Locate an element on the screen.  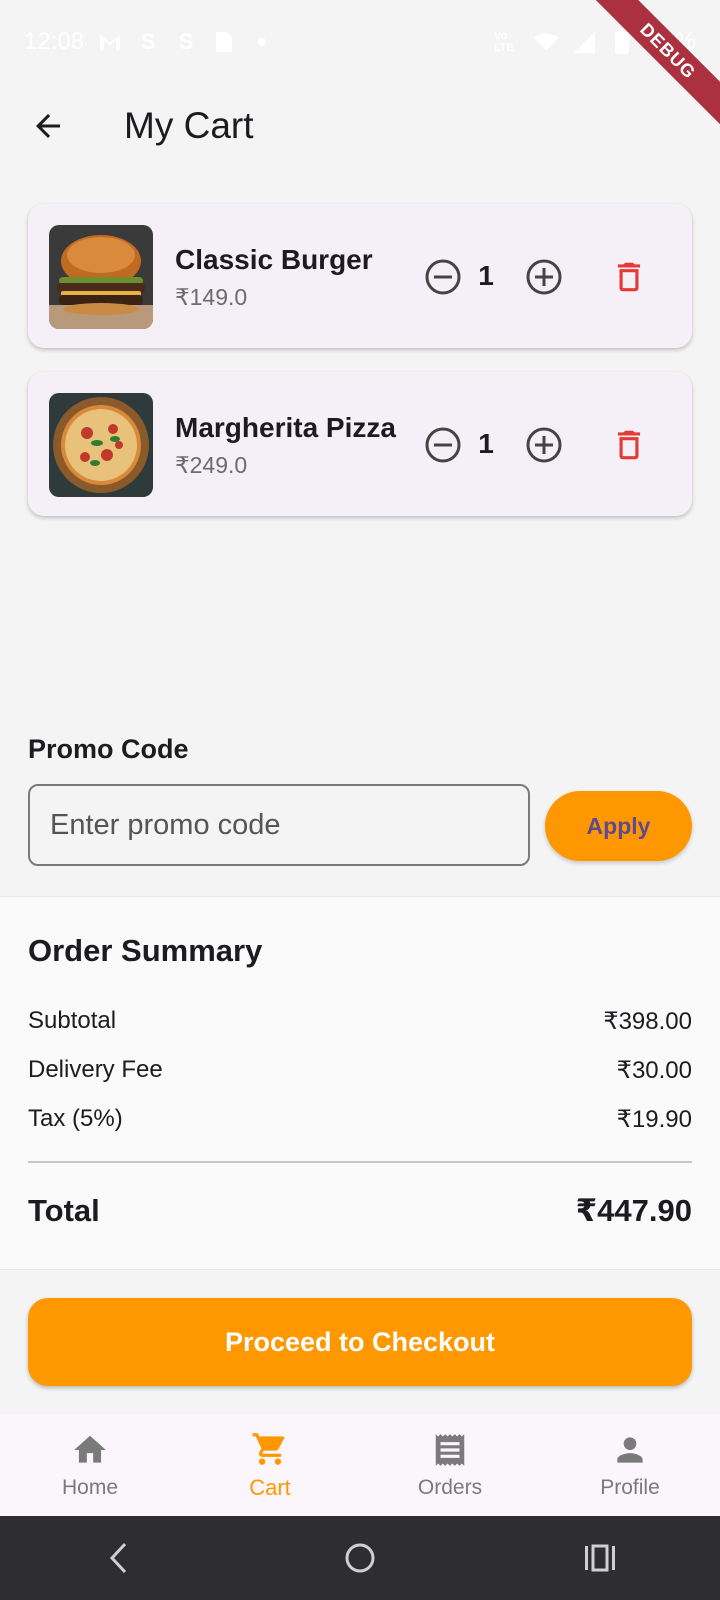
summary-divider is located at coordinates (360, 1162).